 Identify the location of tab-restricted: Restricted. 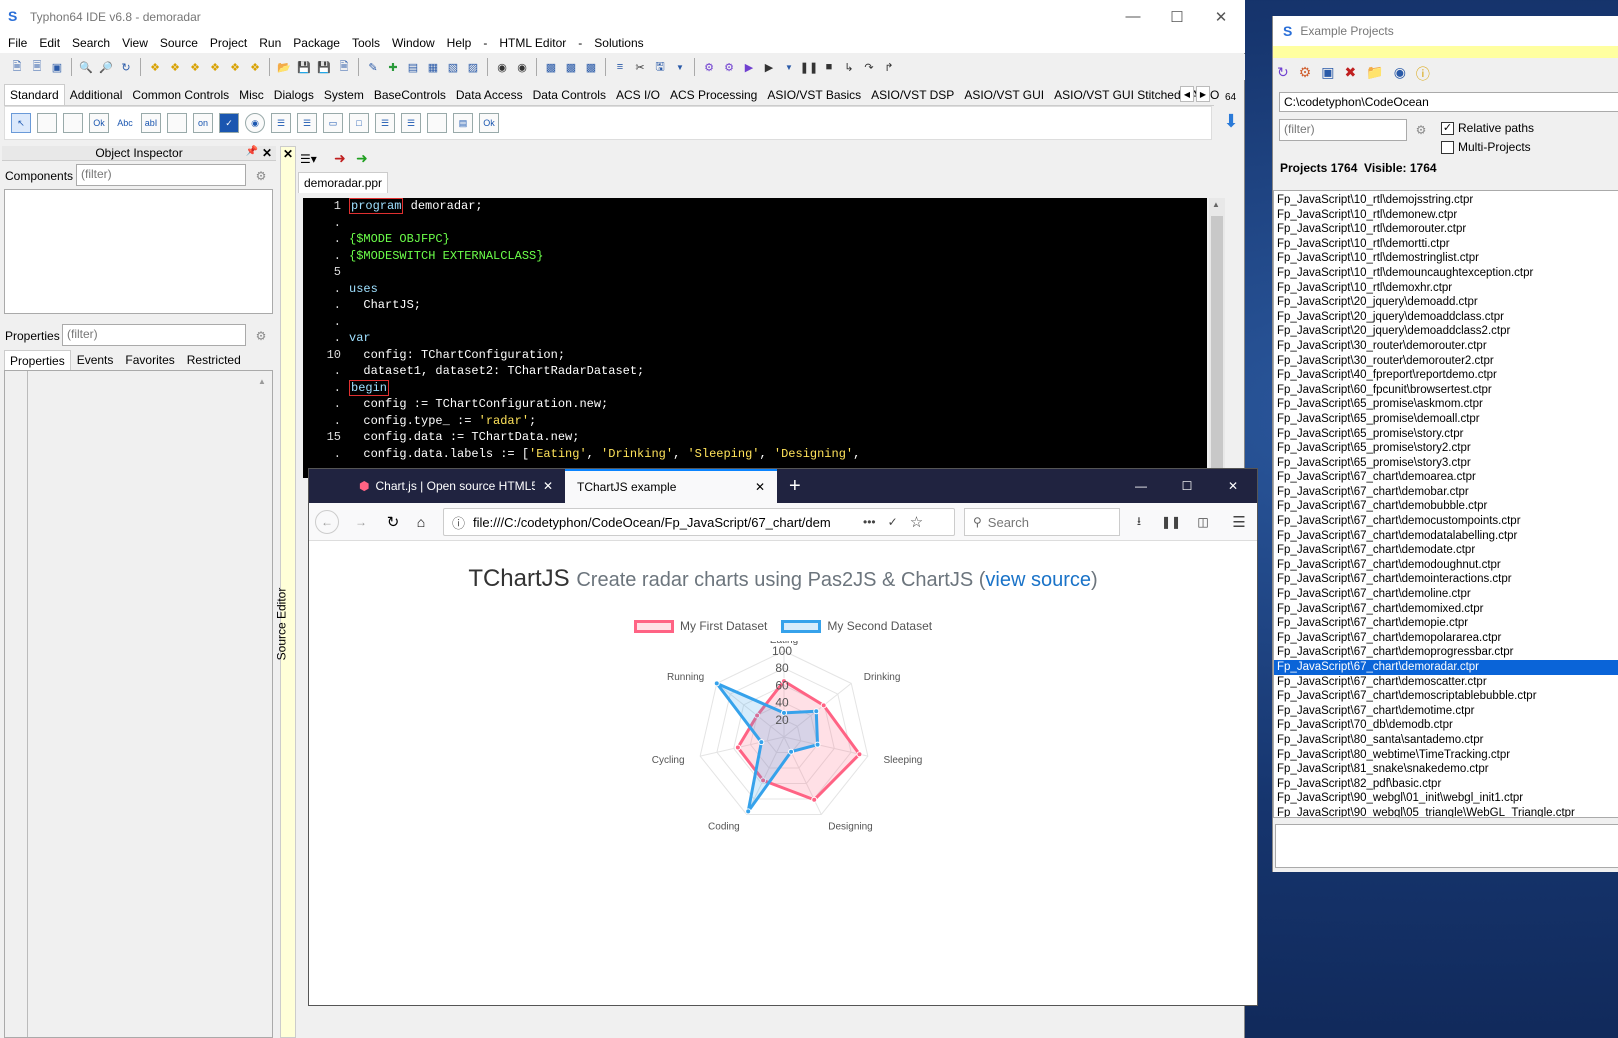
(214, 360).